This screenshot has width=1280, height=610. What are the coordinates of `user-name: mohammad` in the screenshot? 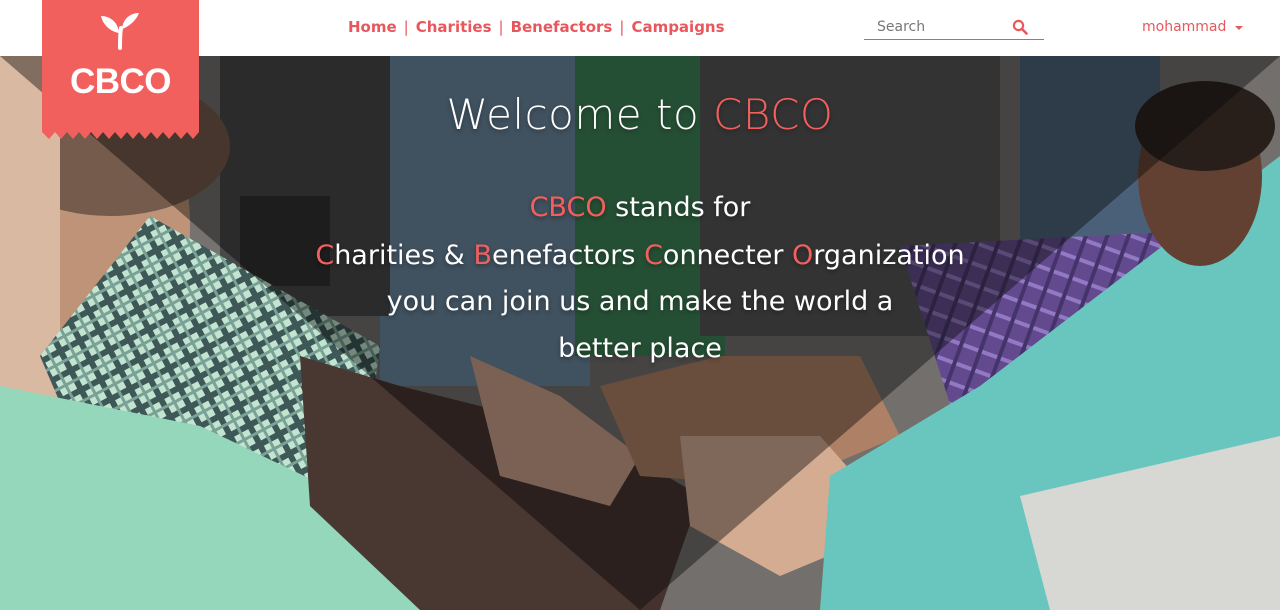 It's located at (1184, 27).